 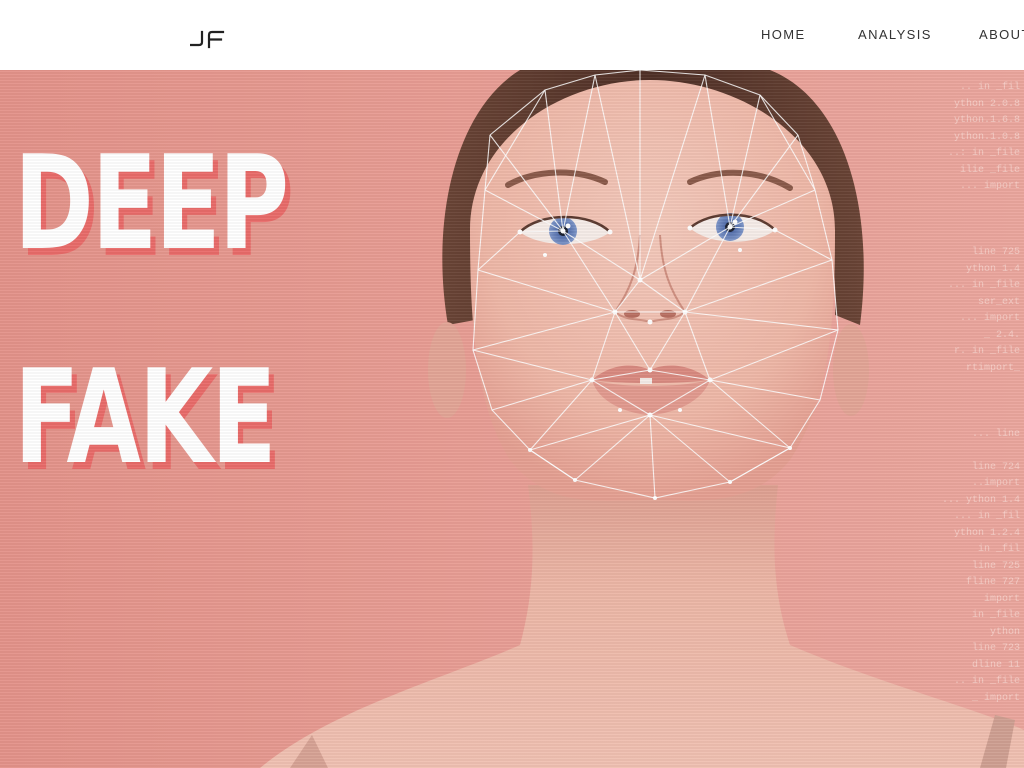 What do you see at coordinates (447, 370) in the screenshot?
I see `left-ear` at bounding box center [447, 370].